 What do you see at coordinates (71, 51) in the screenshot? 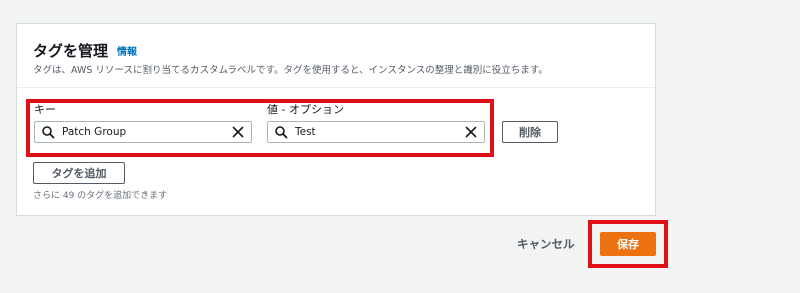
I see `panel-title: タグを管理` at bounding box center [71, 51].